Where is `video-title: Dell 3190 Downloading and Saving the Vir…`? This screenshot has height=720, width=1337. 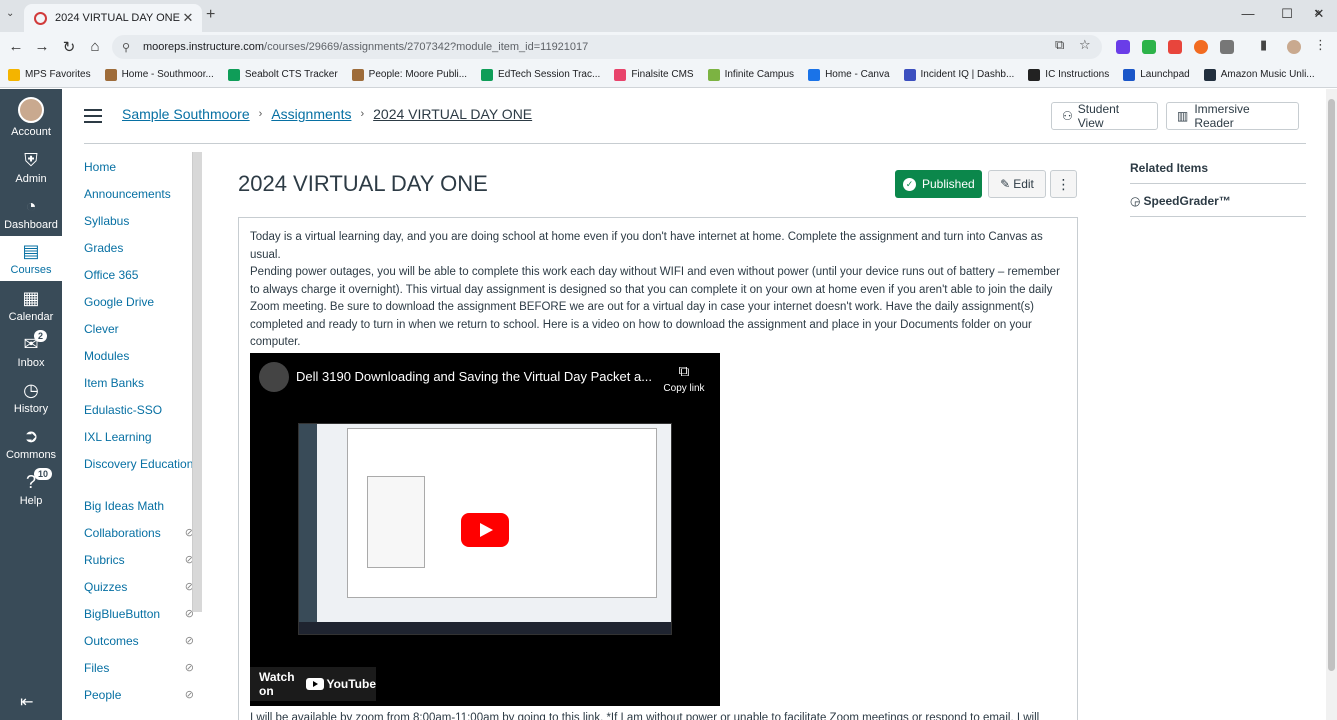
video-title: Dell 3190 Downloading and Saving the Vir… is located at coordinates (474, 376).